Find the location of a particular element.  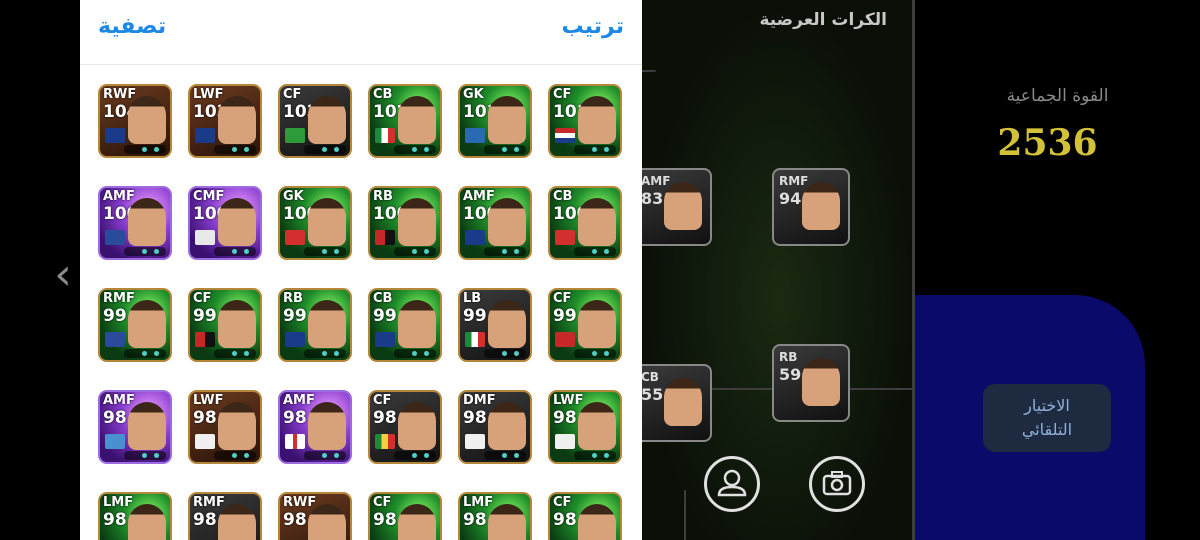

formation-player-card: AMF 83 is located at coordinates (677, 207).